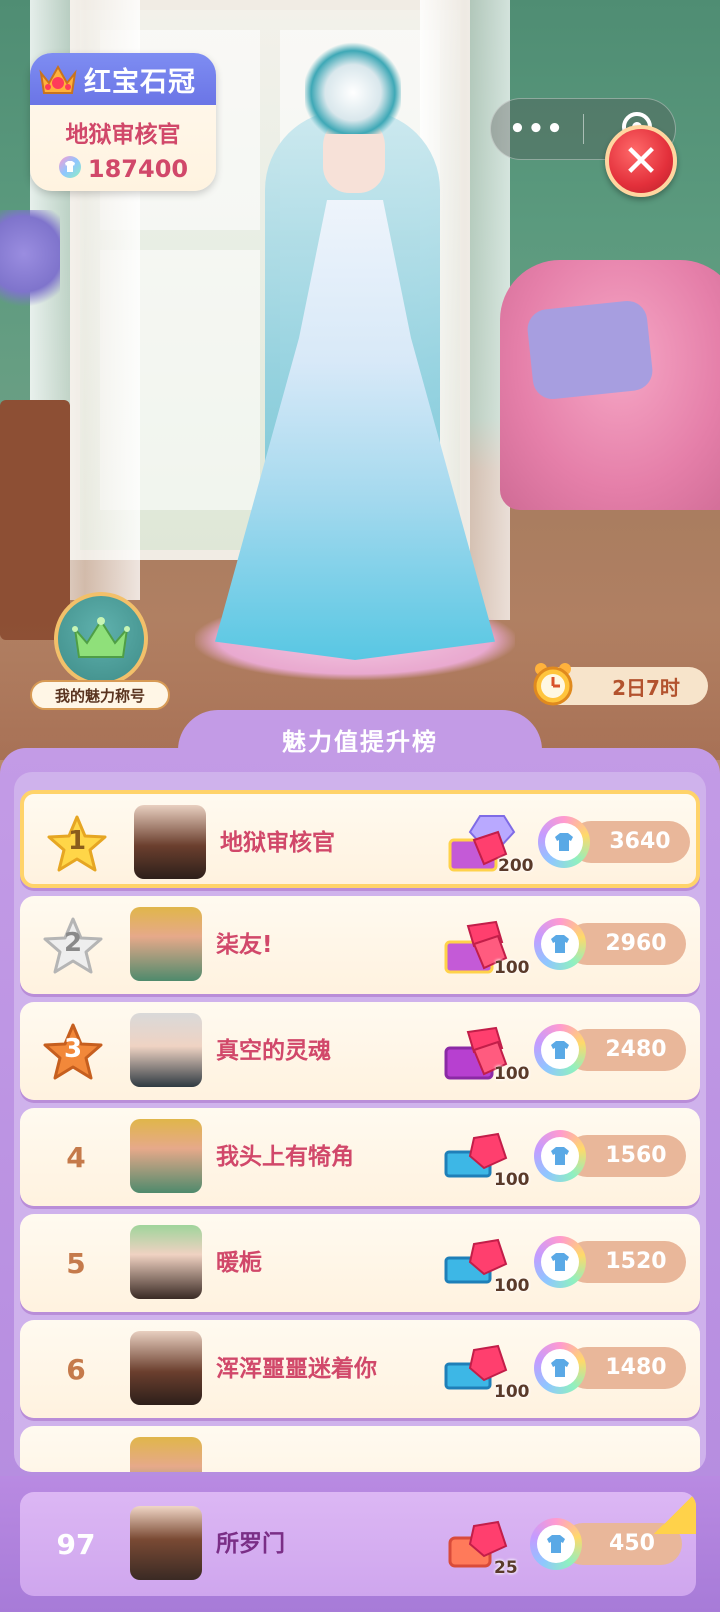 The image size is (720, 1612). I want to click on more-button: •••, so click(537, 129).